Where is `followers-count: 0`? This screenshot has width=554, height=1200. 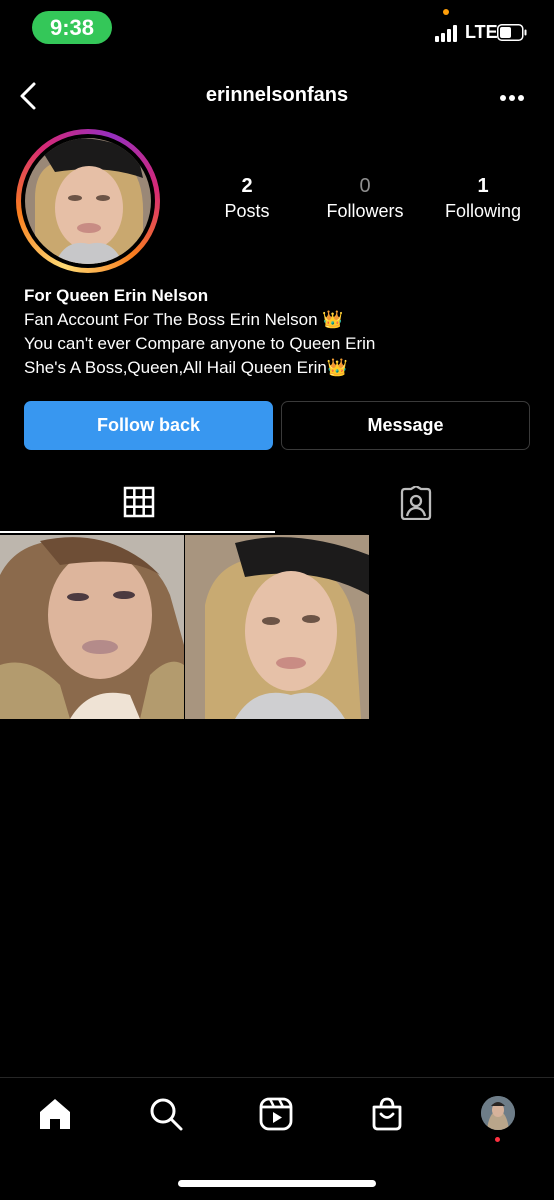
followers-count: 0 is located at coordinates (365, 186).